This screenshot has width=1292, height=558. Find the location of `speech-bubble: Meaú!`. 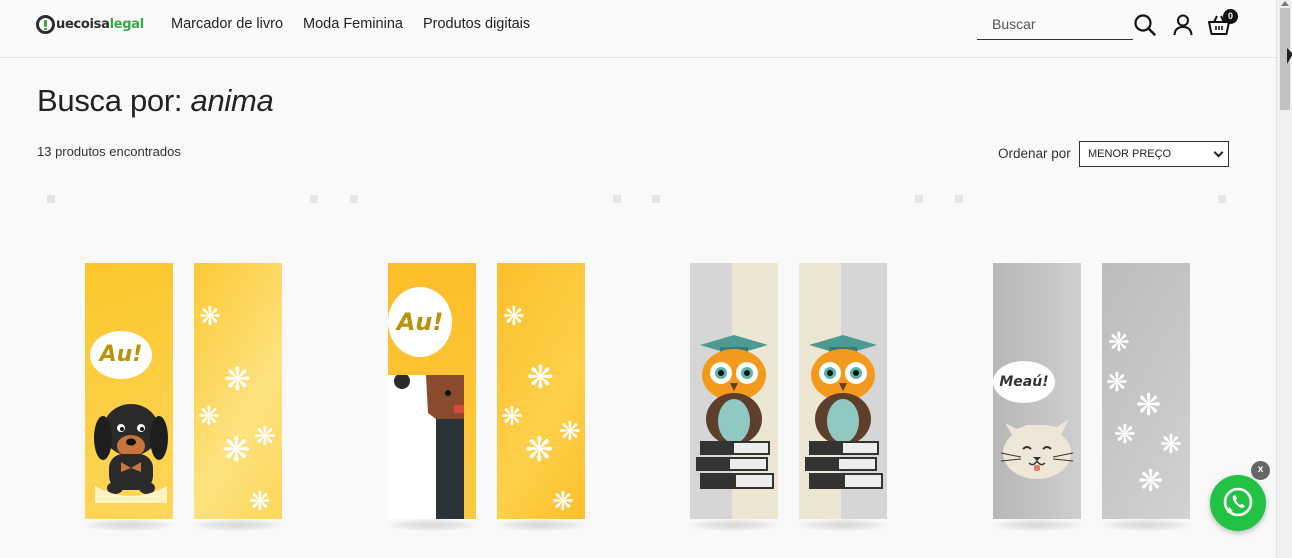

speech-bubble: Meaú! is located at coordinates (1024, 382).